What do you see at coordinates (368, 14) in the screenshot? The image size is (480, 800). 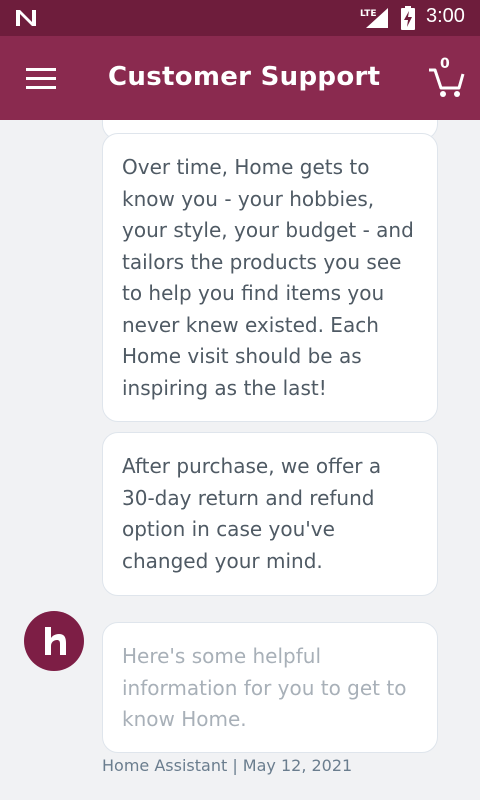 I see `svg-text: LTE` at bounding box center [368, 14].